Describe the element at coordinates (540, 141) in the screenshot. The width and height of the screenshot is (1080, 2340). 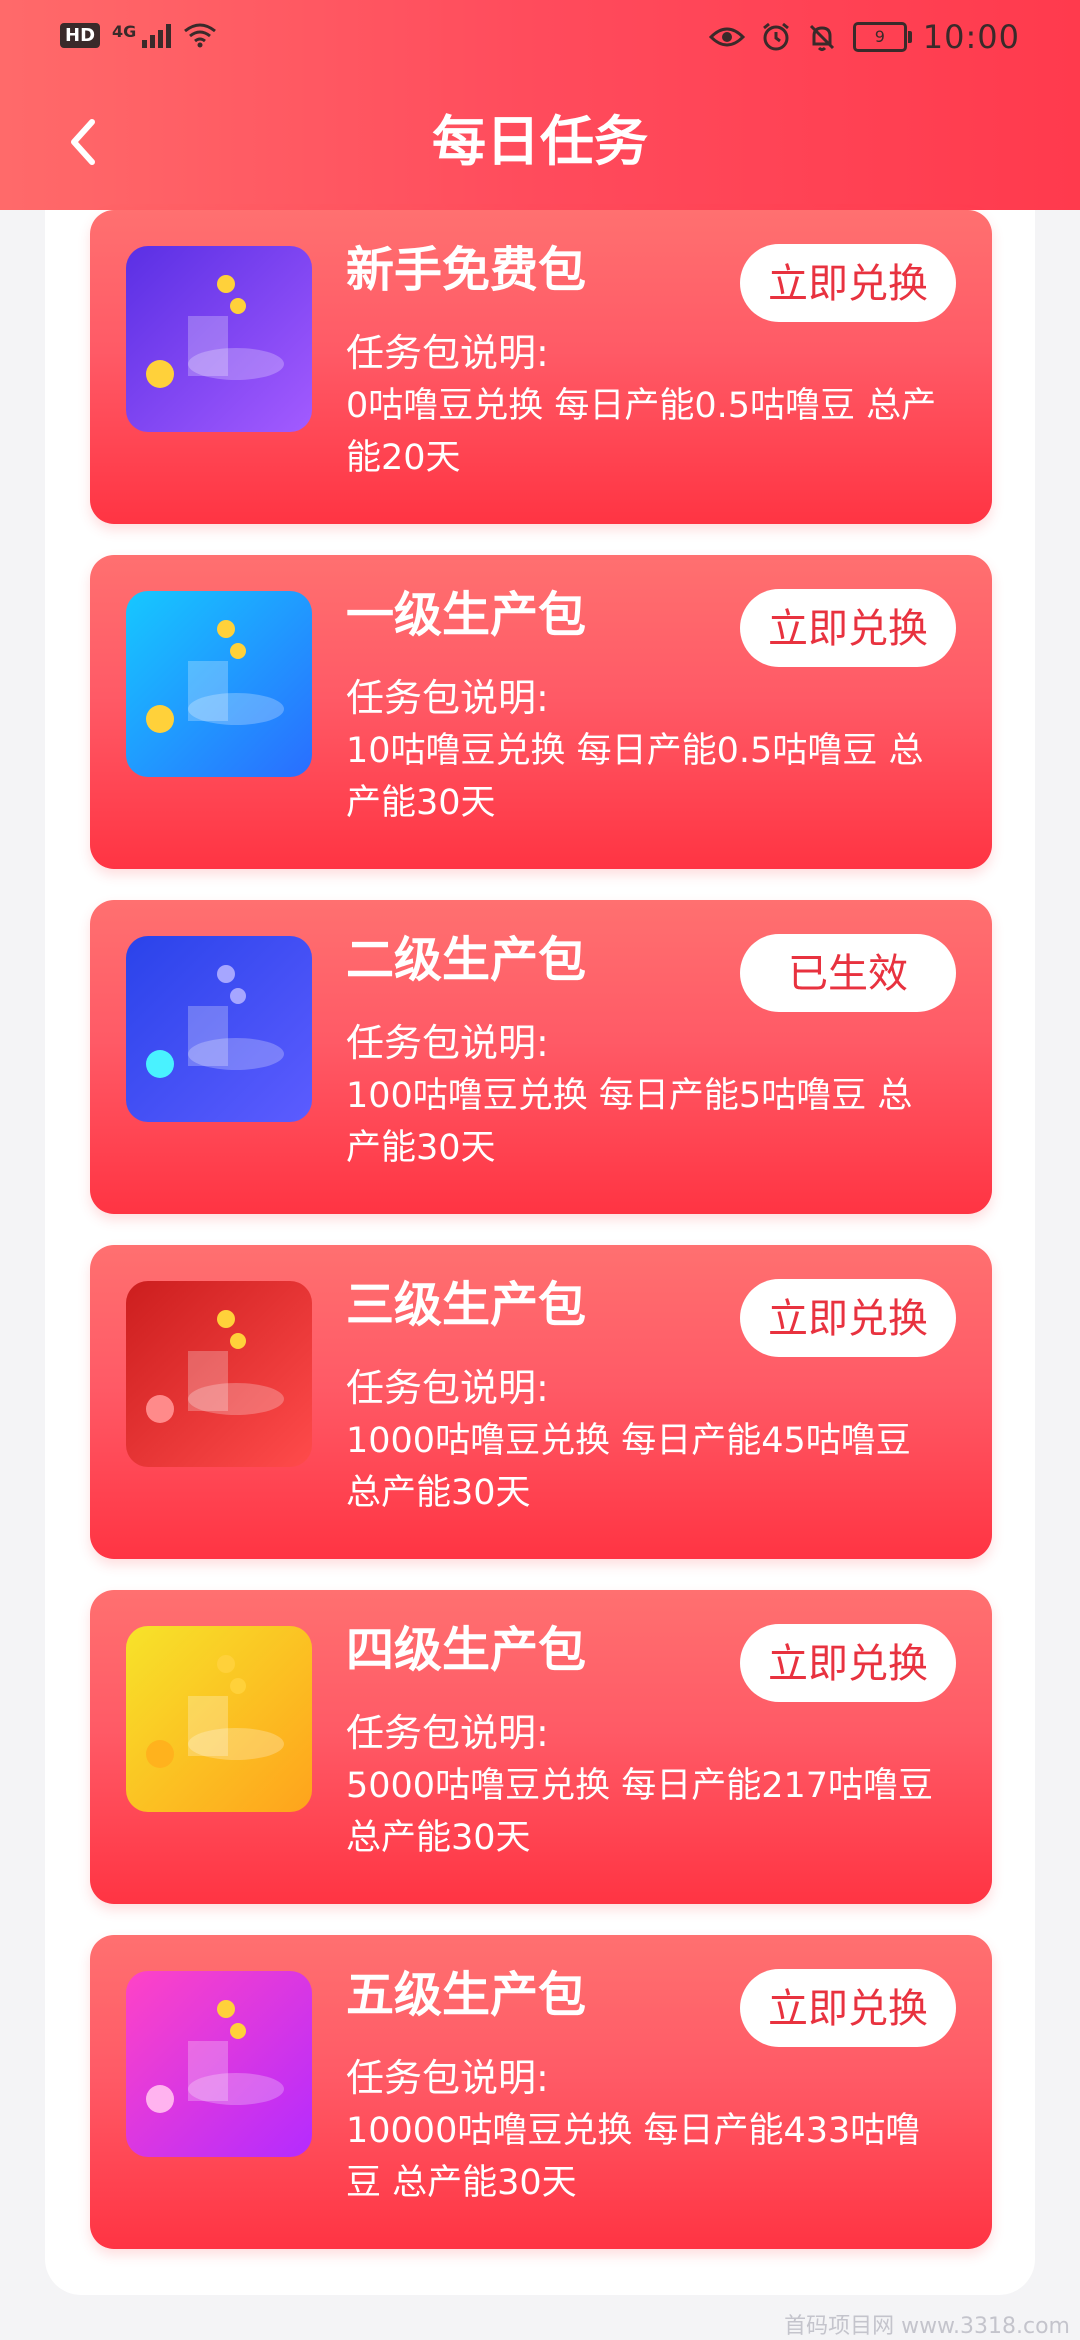
I see `page-title: 每日任务` at that location.